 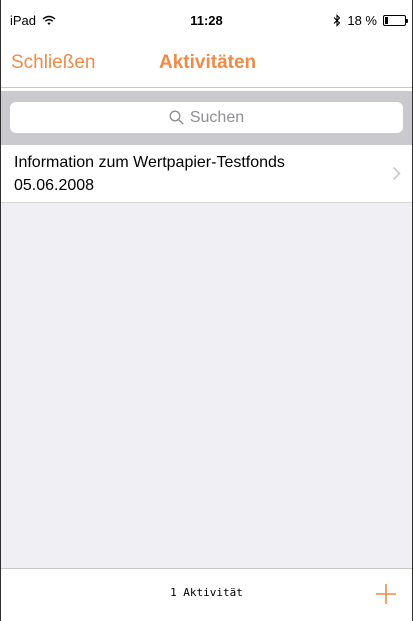 What do you see at coordinates (23, 20) in the screenshot?
I see `device-label: iPad` at bounding box center [23, 20].